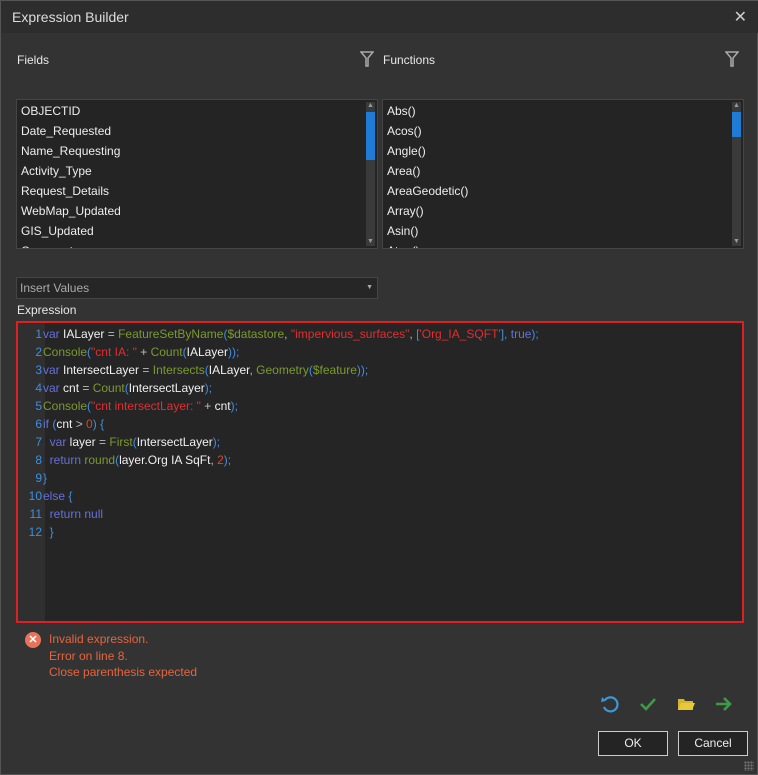 This screenshot has width=758, height=775. Describe the element at coordinates (732, 59) in the screenshot. I see `functions-filter-icon` at that location.